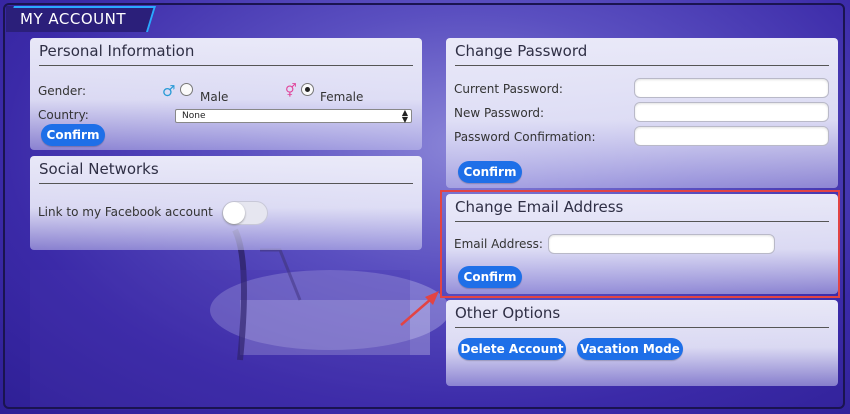 The height and width of the screenshot is (414, 850). Describe the element at coordinates (186, 89) in the screenshot. I see `male-radio` at that location.